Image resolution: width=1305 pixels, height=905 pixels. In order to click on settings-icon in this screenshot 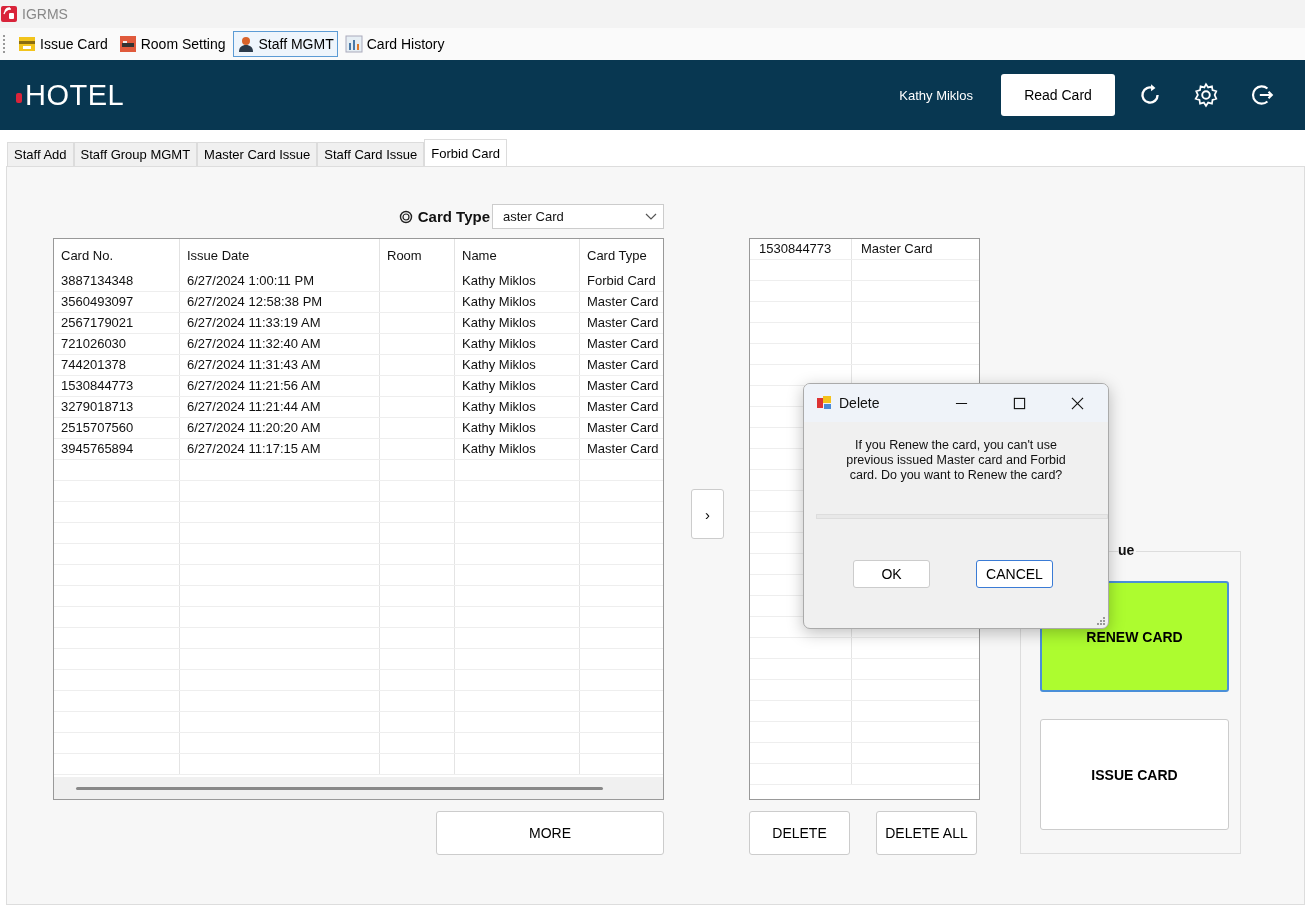, I will do `click(1206, 95)`.